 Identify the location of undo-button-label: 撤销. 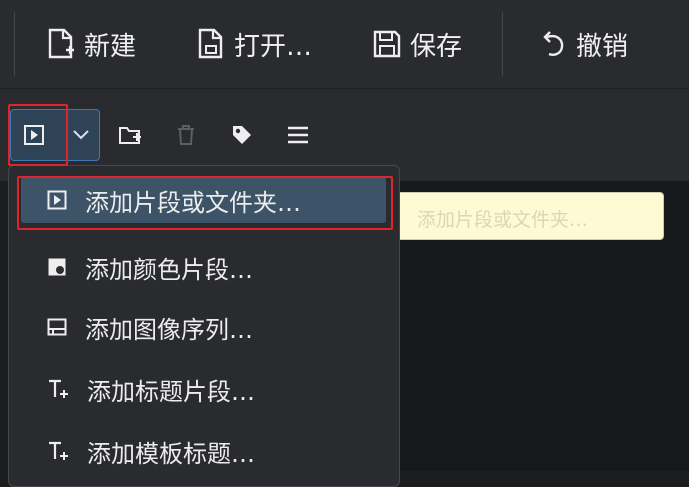
(602, 46).